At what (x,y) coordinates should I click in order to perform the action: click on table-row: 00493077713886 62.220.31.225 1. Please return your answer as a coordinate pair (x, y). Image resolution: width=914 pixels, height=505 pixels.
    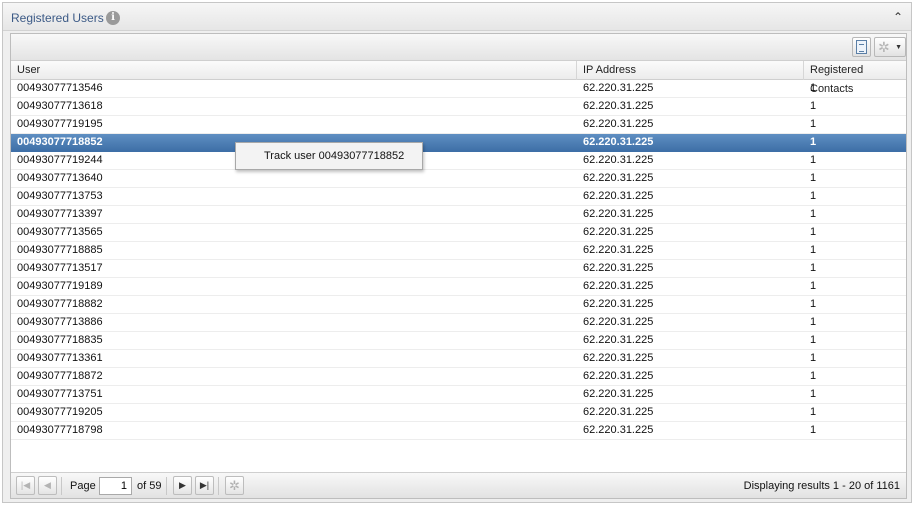
    Looking at the image, I should click on (458, 323).